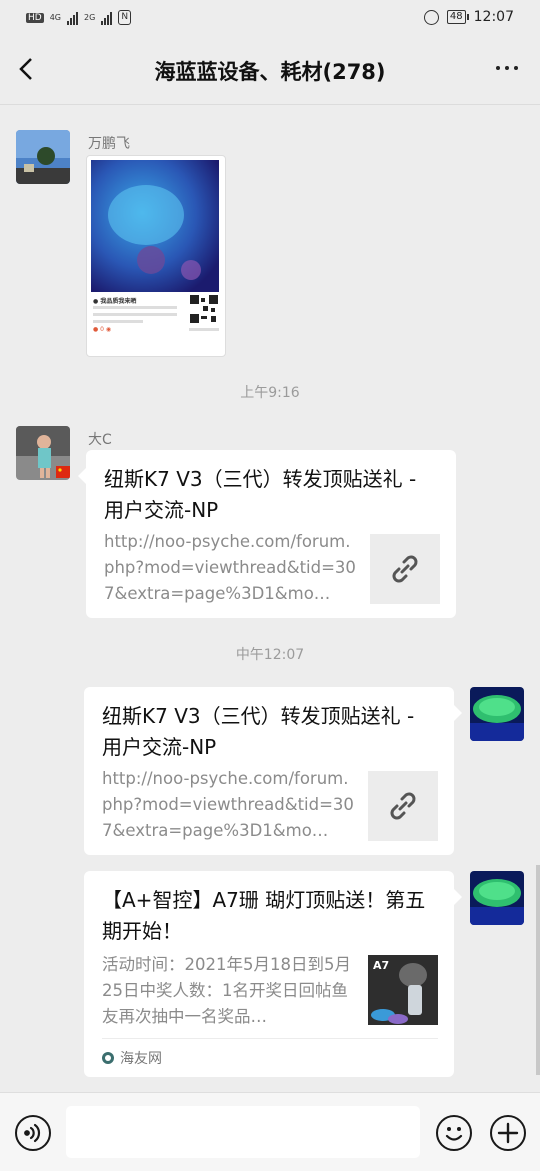 This screenshot has width=540, height=1171. Describe the element at coordinates (27, 69) in the screenshot. I see `chevron-left-icon` at that location.